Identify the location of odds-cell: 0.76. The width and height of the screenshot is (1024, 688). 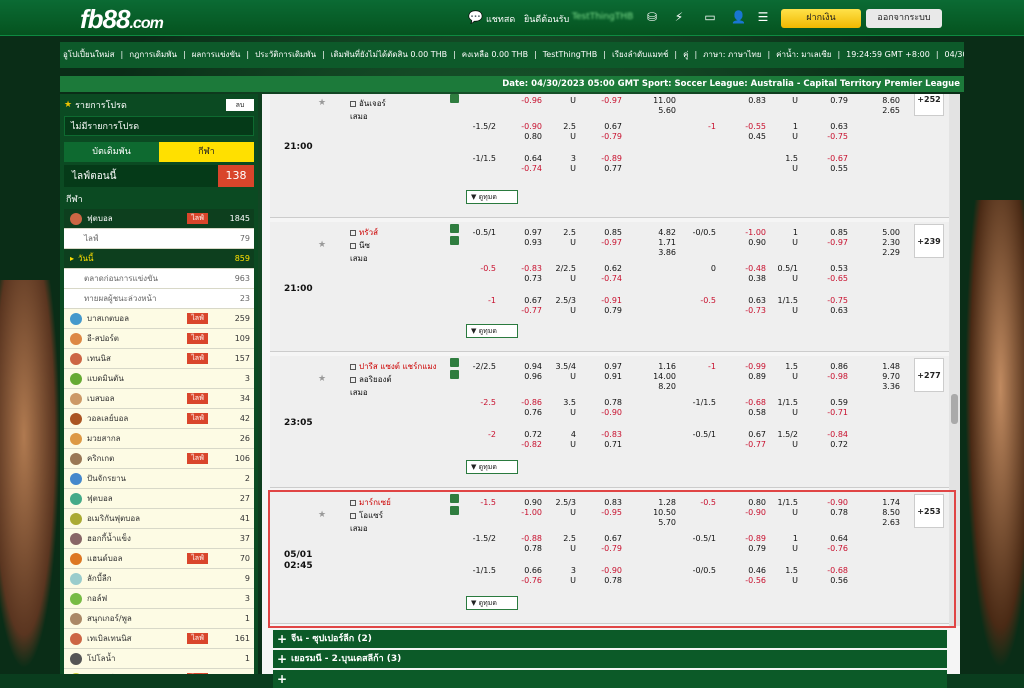
(524, 413).